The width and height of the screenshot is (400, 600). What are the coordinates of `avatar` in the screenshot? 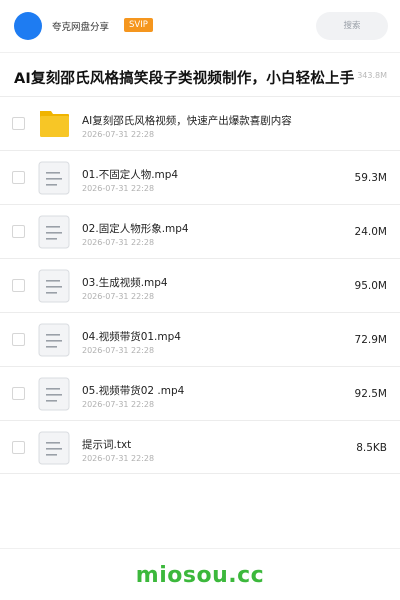 It's located at (28, 26).